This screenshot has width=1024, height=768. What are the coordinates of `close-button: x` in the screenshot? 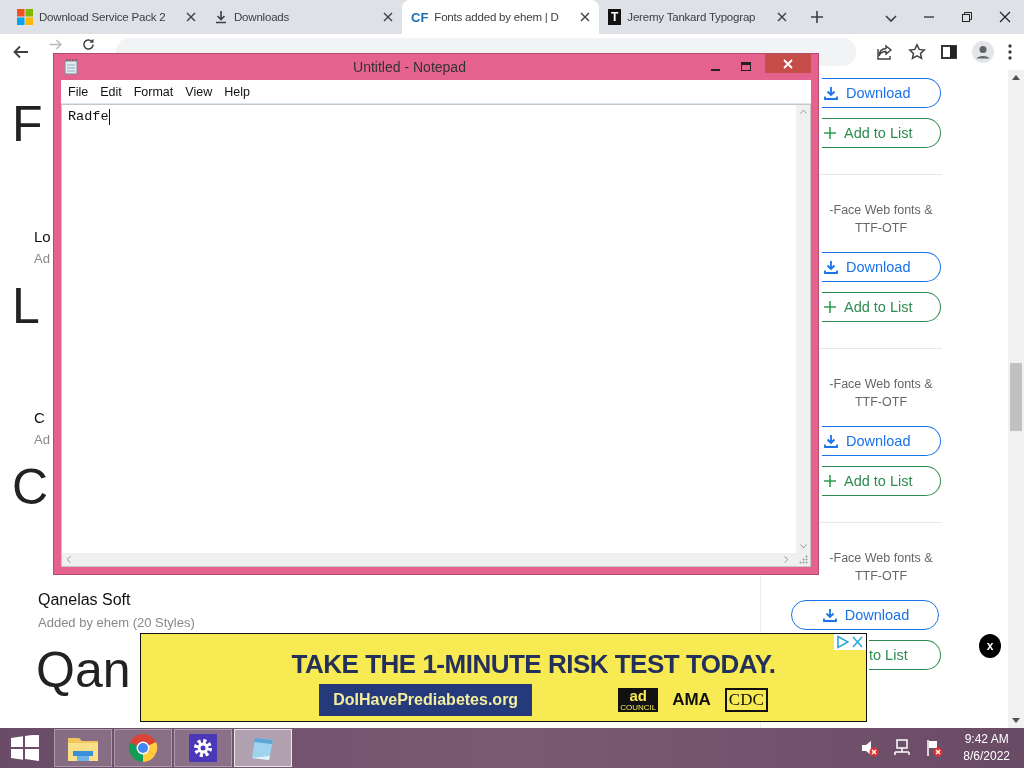 It's located at (990, 646).